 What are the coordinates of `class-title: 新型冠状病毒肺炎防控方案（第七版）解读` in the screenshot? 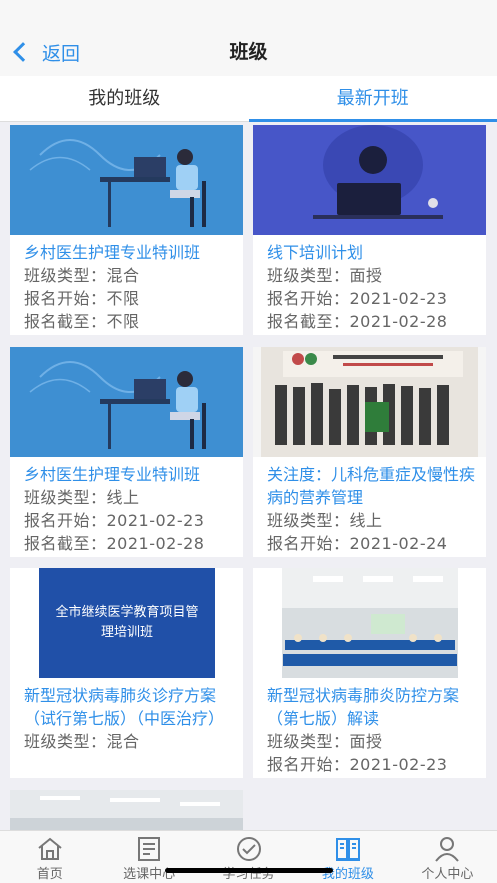 It's located at (363, 707).